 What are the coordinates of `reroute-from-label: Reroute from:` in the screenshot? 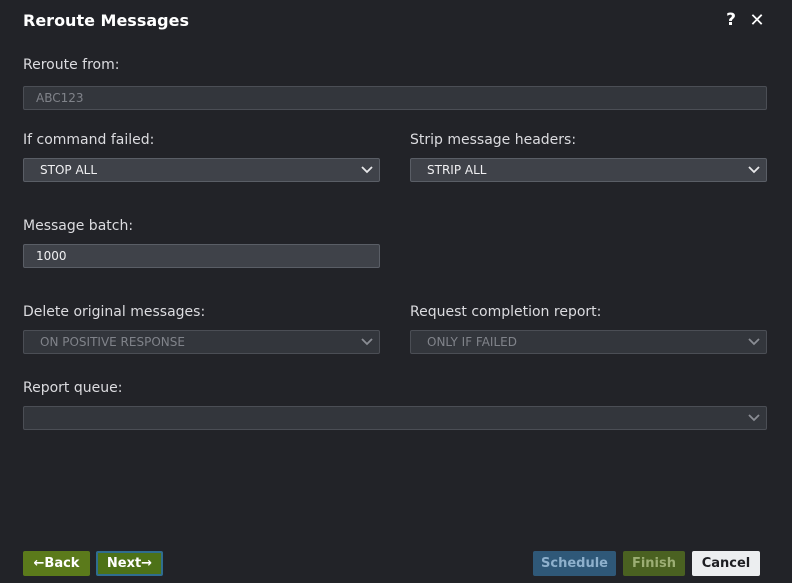 It's located at (71, 65).